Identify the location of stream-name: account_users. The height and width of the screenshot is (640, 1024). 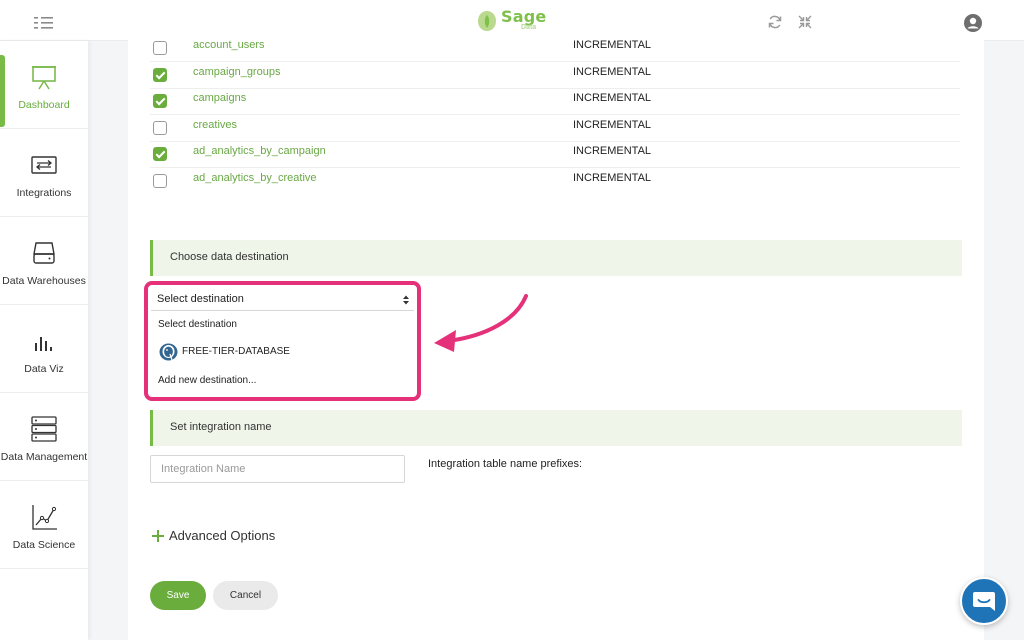
(229, 45).